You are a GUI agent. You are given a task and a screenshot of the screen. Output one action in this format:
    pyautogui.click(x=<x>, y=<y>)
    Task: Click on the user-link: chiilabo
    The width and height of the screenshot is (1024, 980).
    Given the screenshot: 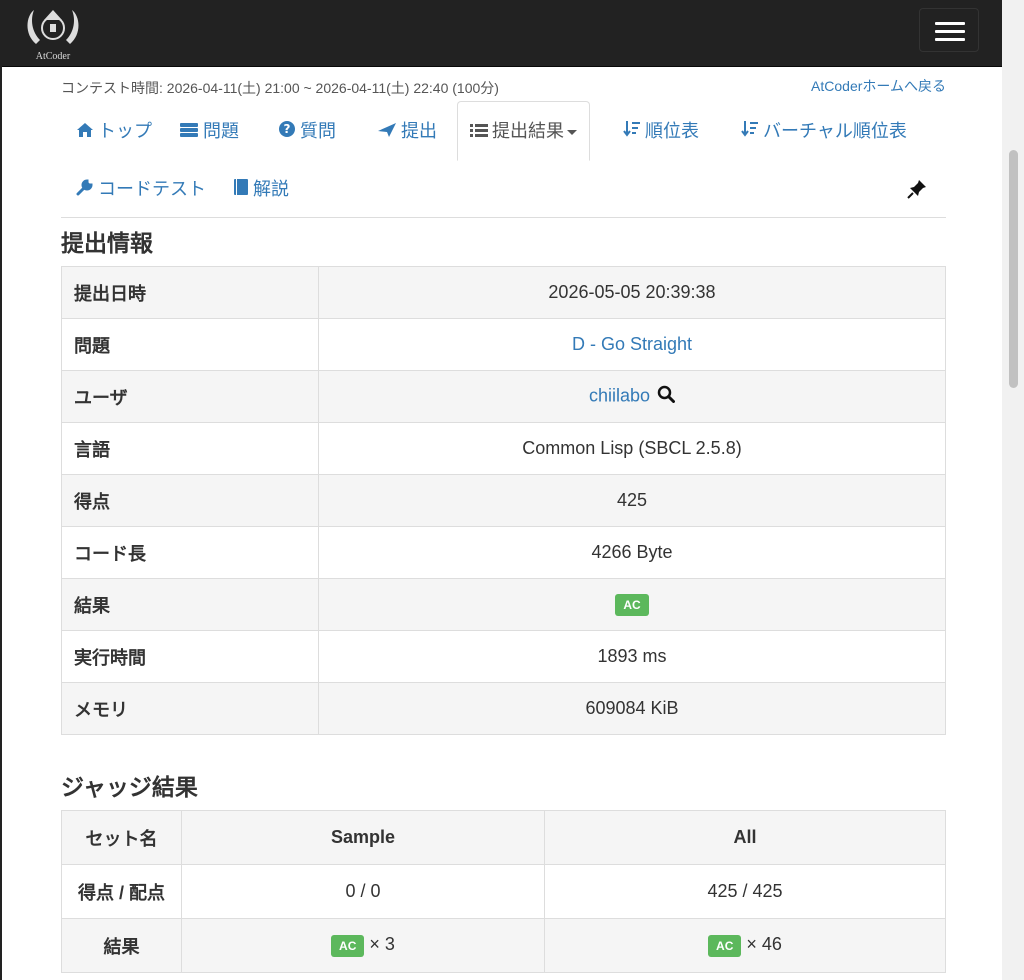 What is the action you would take?
    pyautogui.click(x=619, y=395)
    